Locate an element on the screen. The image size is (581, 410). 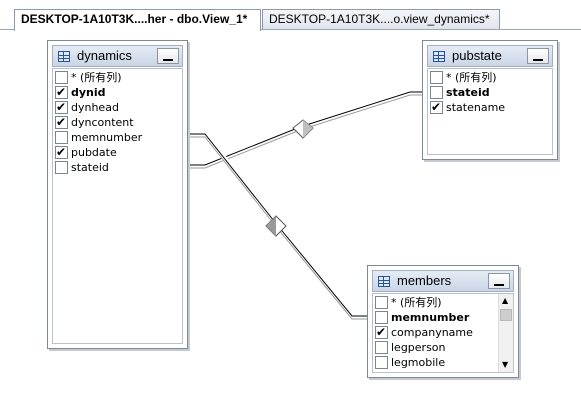
scroll-up-arrow-icon: ▲ is located at coordinates (506, 301).